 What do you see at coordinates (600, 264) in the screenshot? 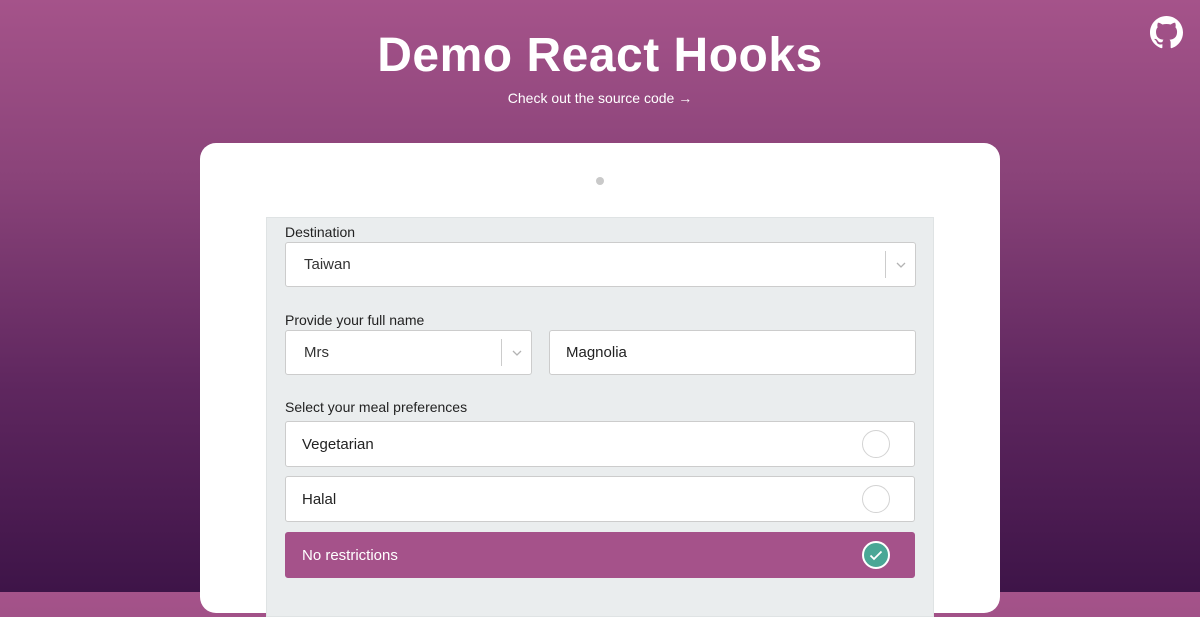
I see `destination-select: Taiwan` at bounding box center [600, 264].